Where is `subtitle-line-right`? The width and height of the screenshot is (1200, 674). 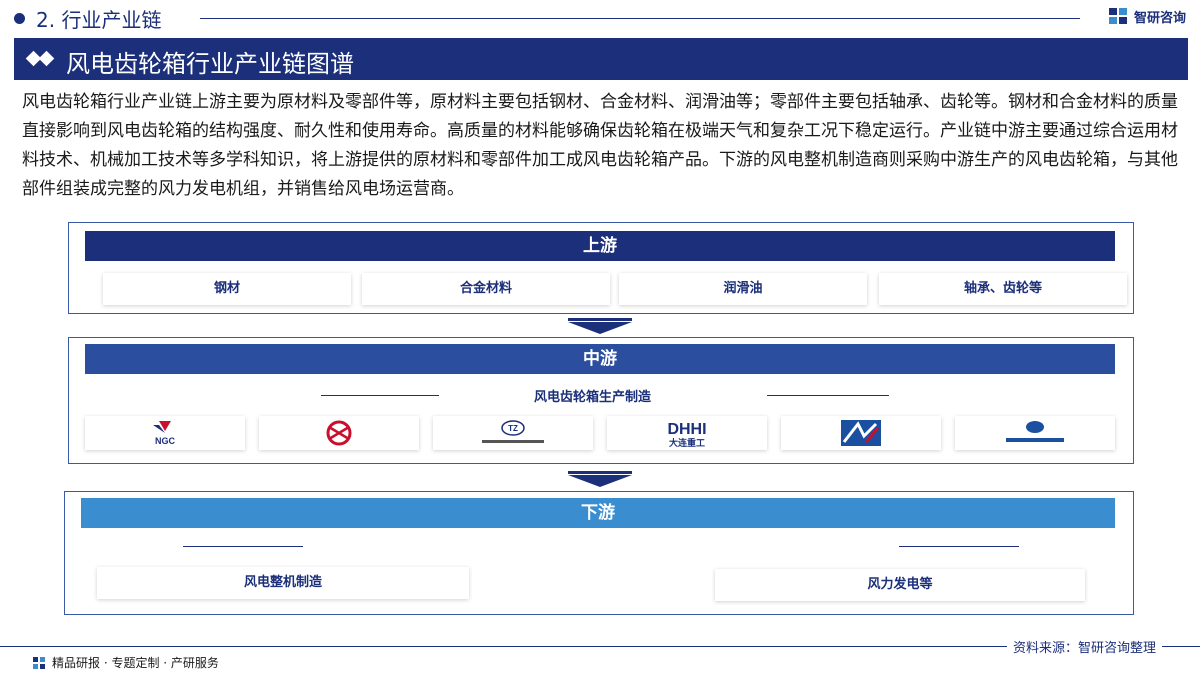
subtitle-line-right is located at coordinates (828, 395).